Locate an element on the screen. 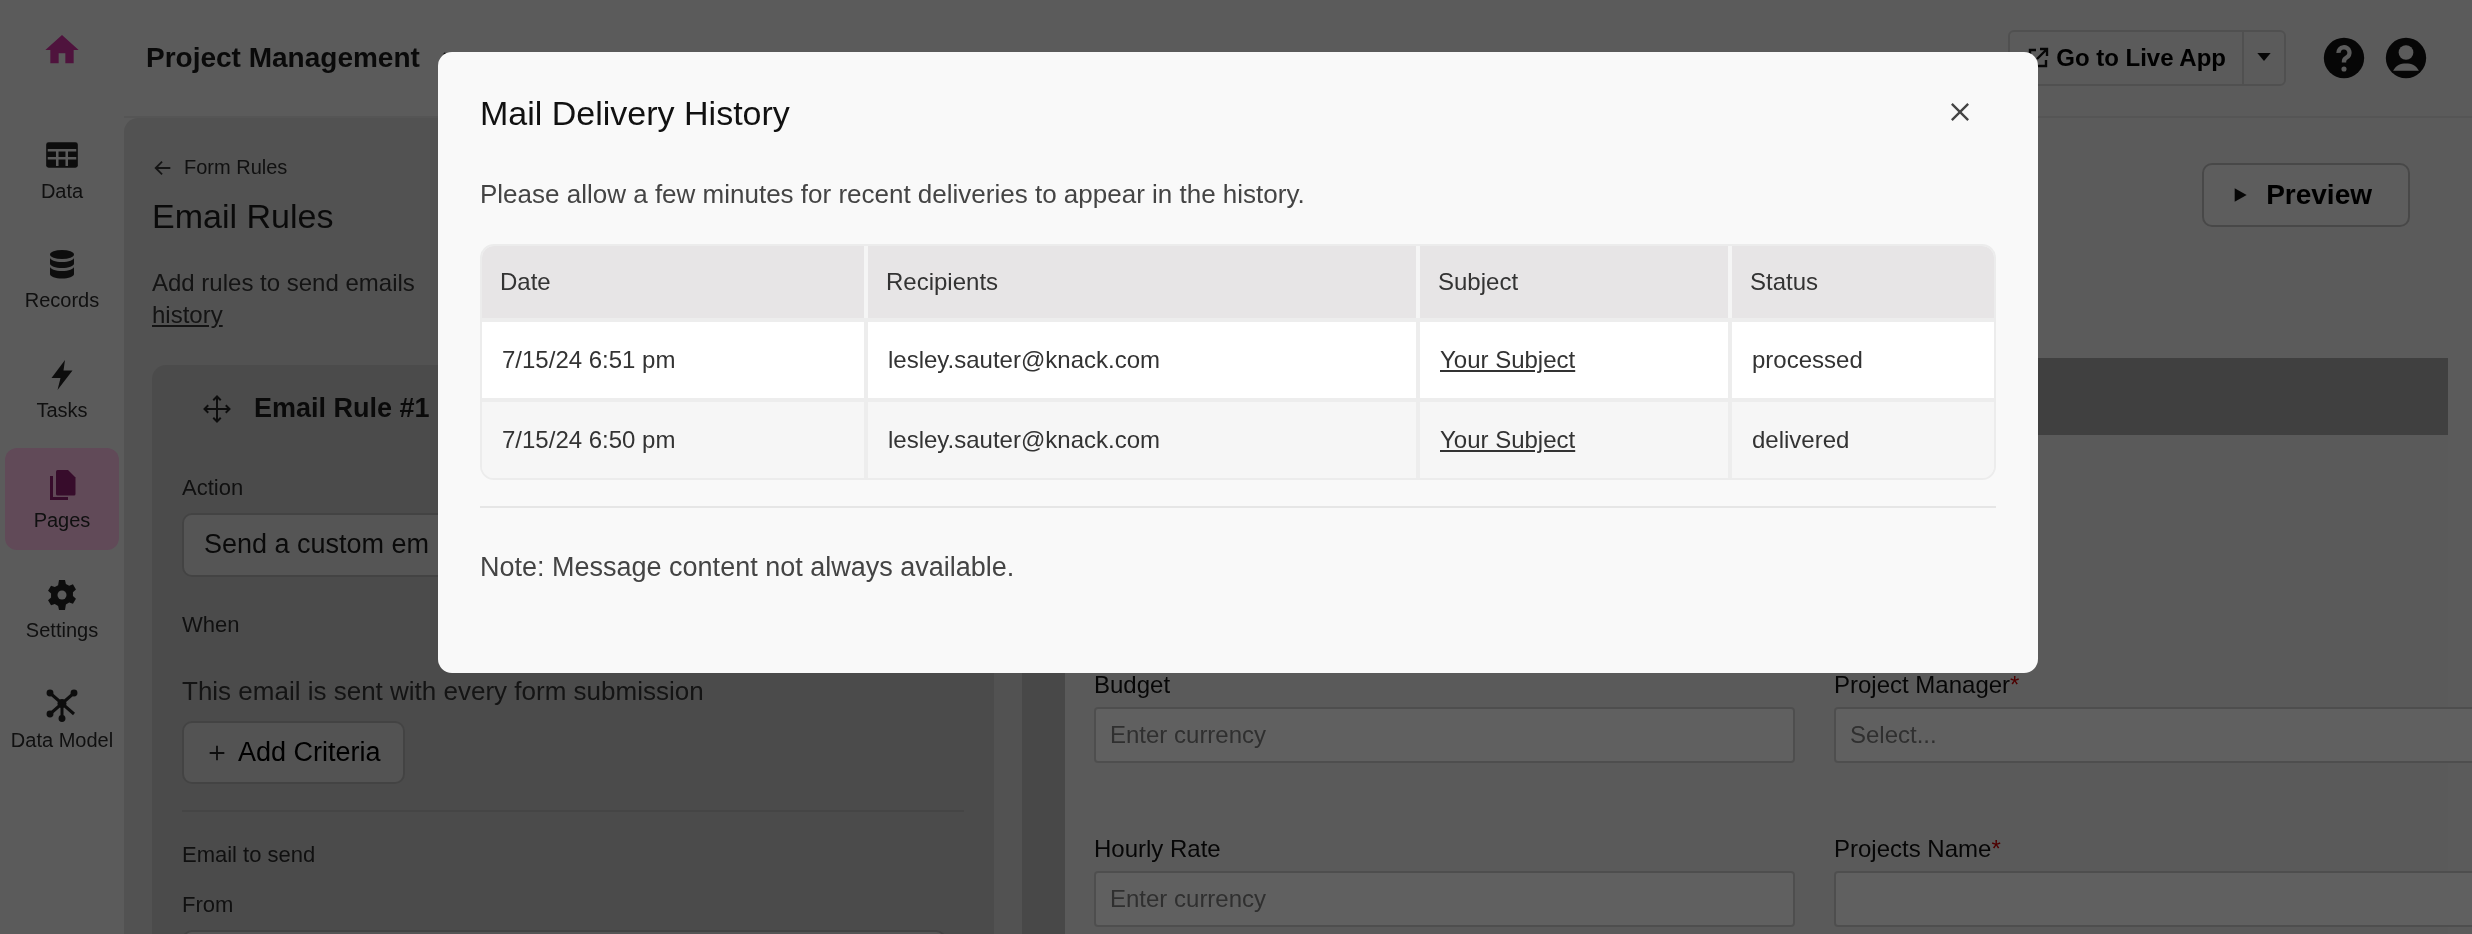 The width and height of the screenshot is (2472, 934). preview-button: Preview is located at coordinates (2306, 195).